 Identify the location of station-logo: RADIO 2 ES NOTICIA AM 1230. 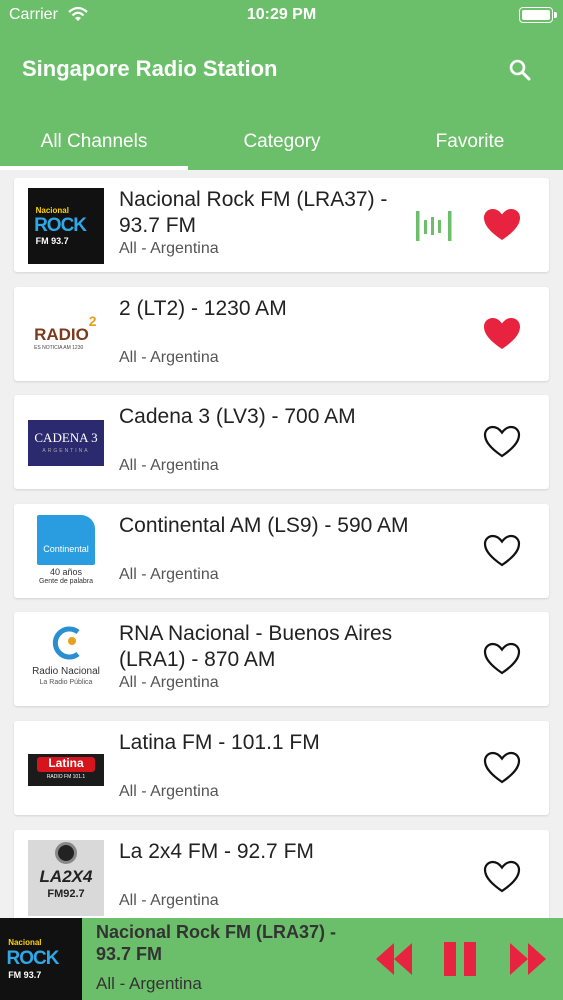
(66, 334).